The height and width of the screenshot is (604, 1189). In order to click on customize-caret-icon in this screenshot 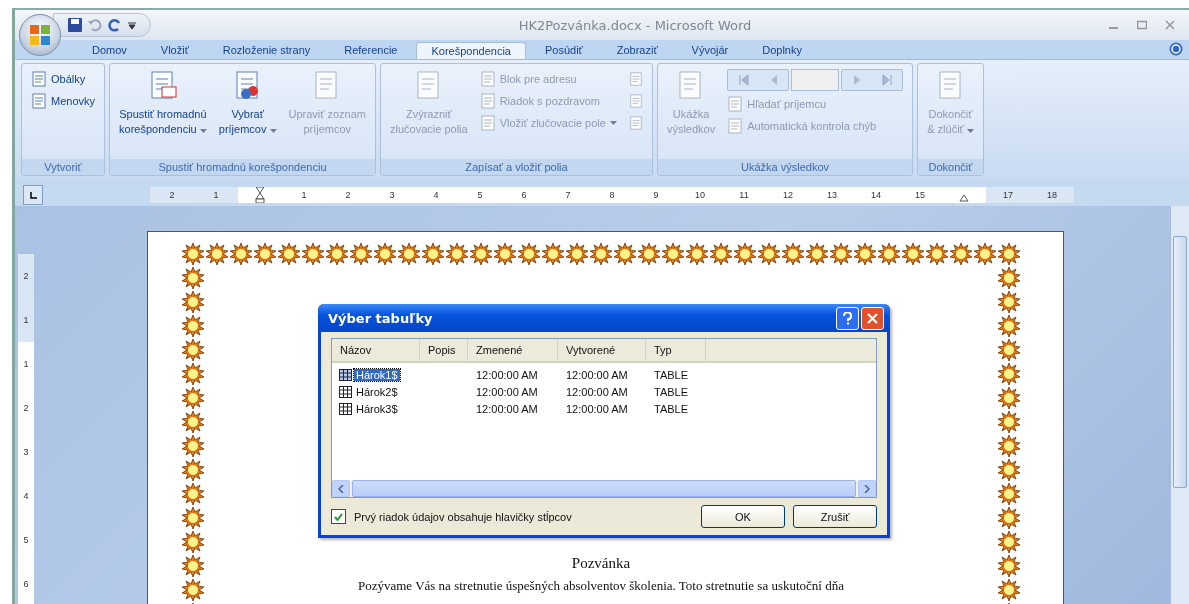, I will do `click(132, 25)`.